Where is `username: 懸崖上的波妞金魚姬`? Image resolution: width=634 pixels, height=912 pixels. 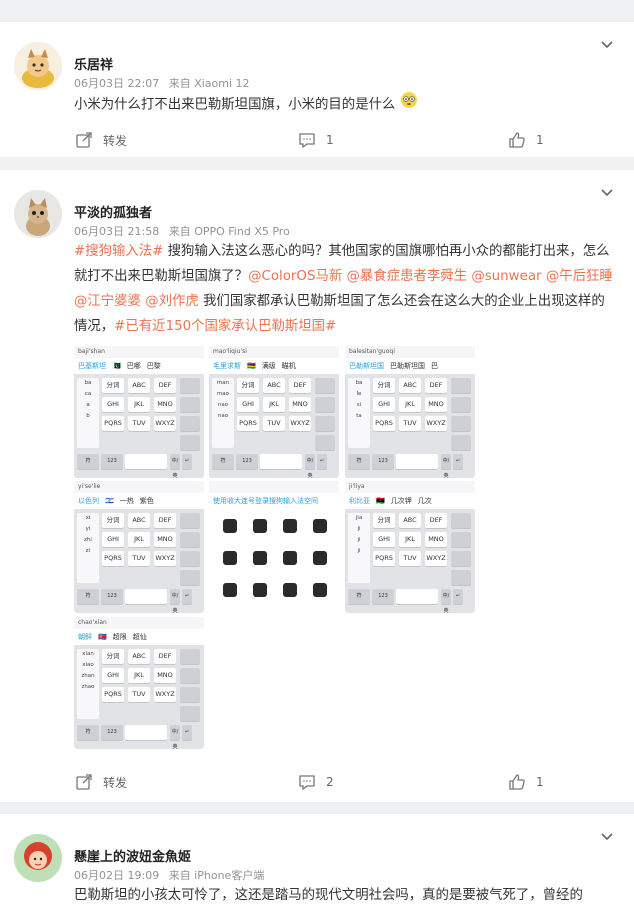
username: 懸崖上的波妞金魚姬 is located at coordinates (132, 855).